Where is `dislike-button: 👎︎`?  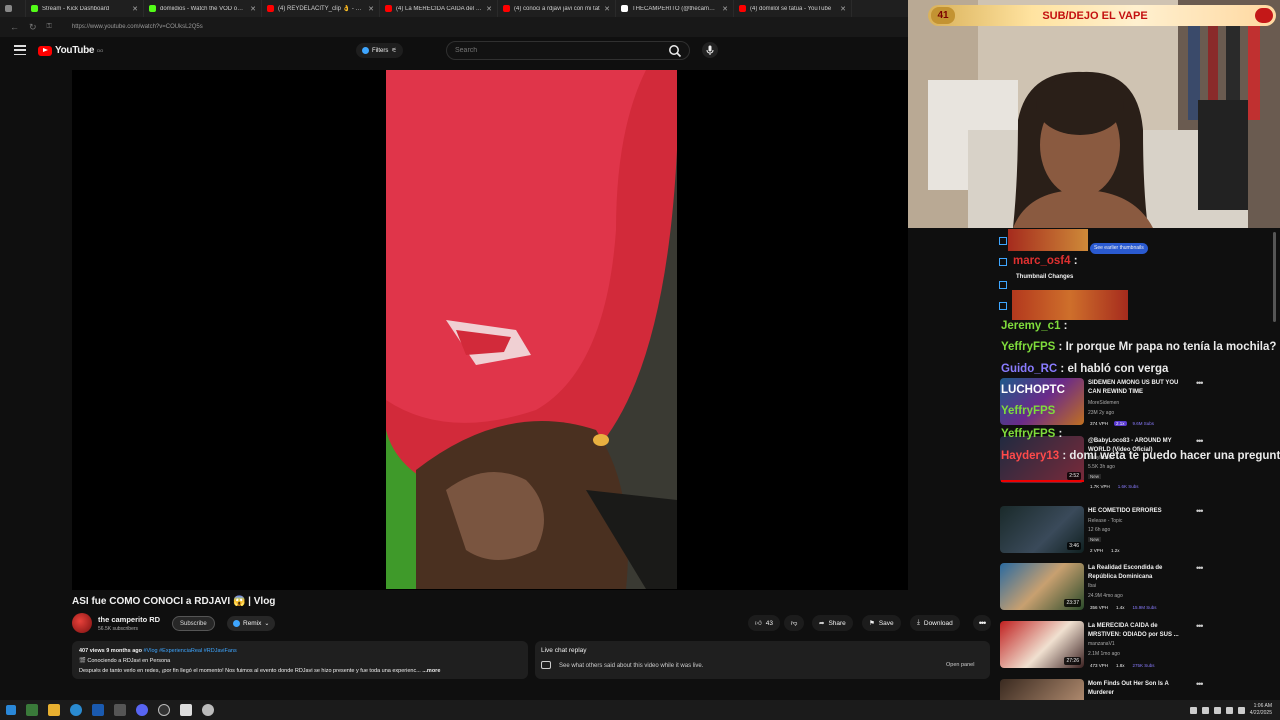 dislike-button: 👎︎ is located at coordinates (794, 623).